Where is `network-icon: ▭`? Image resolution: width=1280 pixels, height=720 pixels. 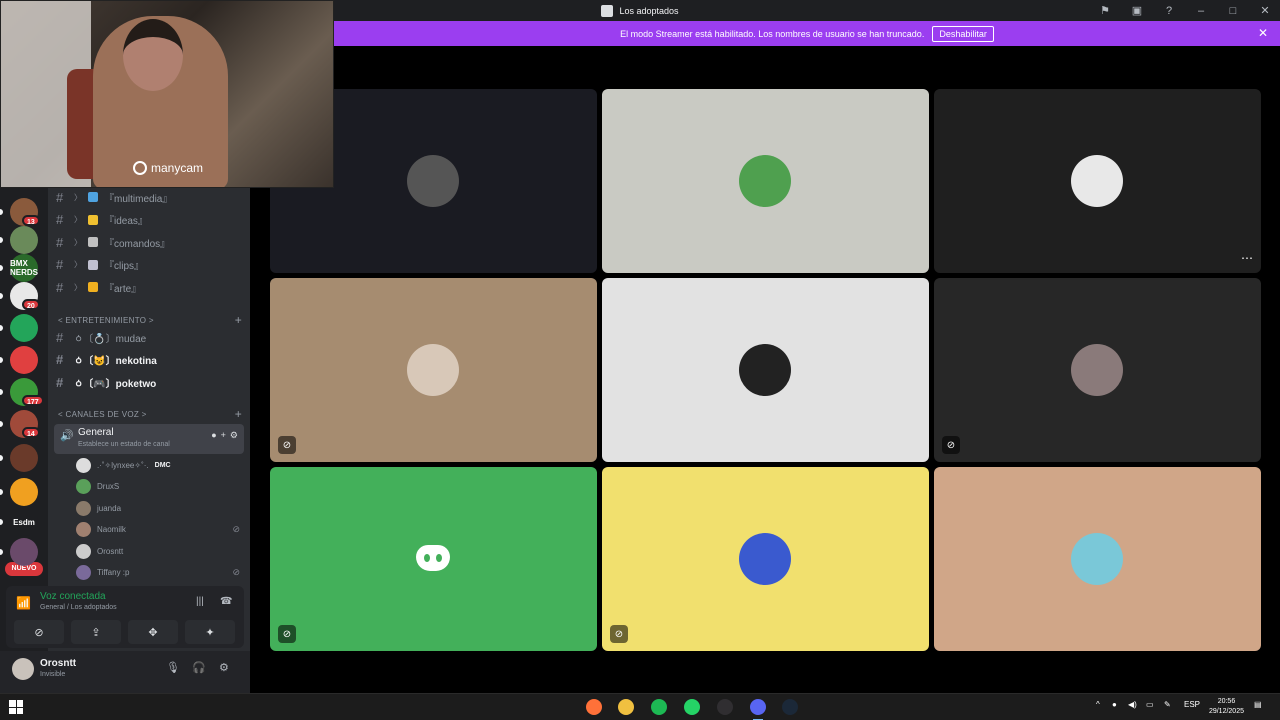 network-icon: ▭ is located at coordinates (1150, 704).